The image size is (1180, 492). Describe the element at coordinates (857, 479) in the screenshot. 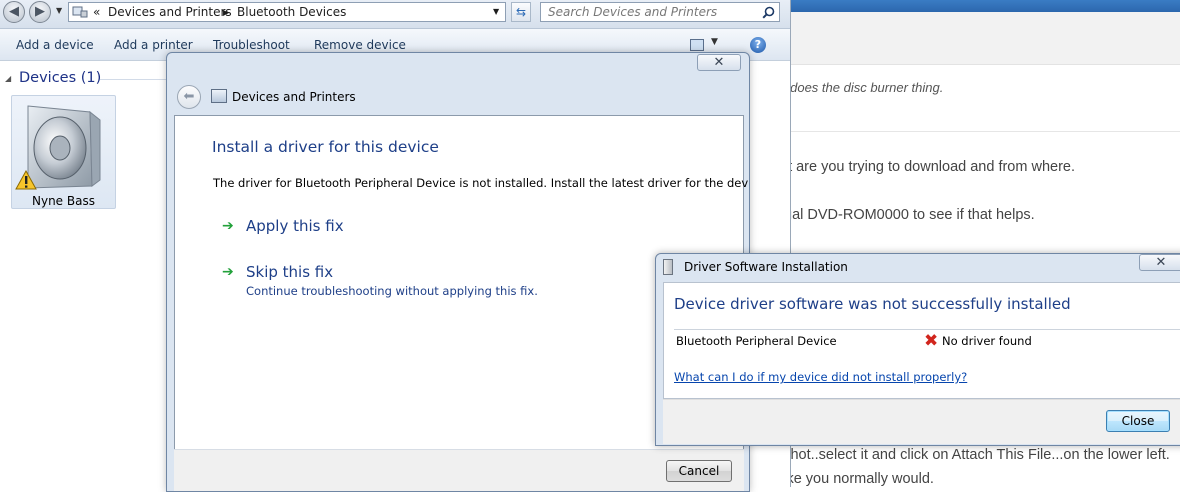

I see `web-text-line: like you normally would.` at that location.